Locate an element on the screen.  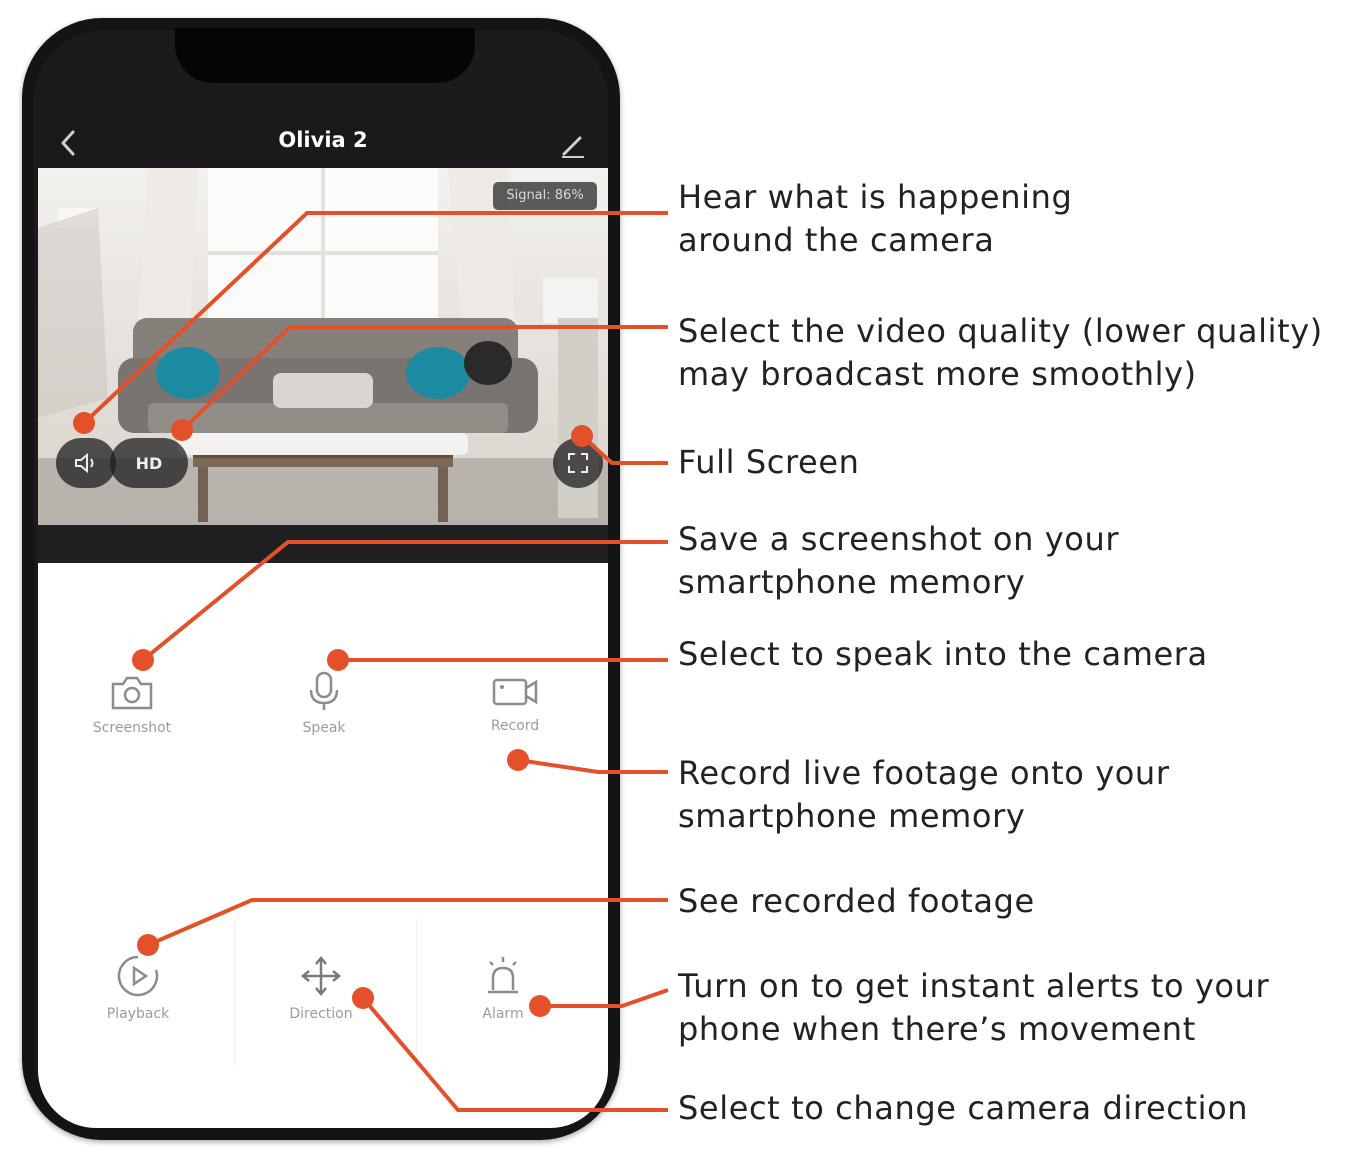
callout-text: may broadcast more smoothly) is located at coordinates (937, 374).